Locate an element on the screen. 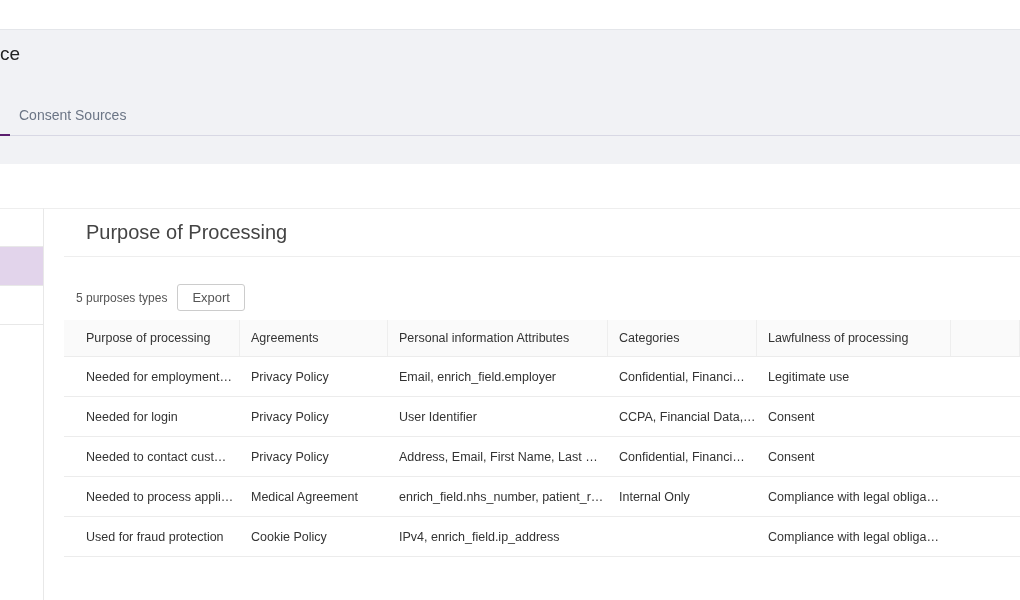  column-header: Categories is located at coordinates (682, 338).